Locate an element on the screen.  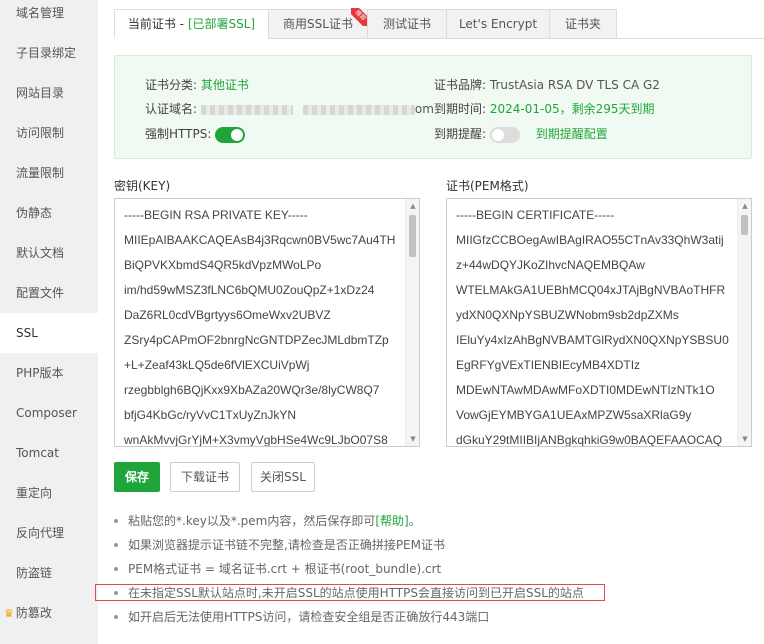
cert-domain-label: 认证域名: is located at coordinates (171, 109).